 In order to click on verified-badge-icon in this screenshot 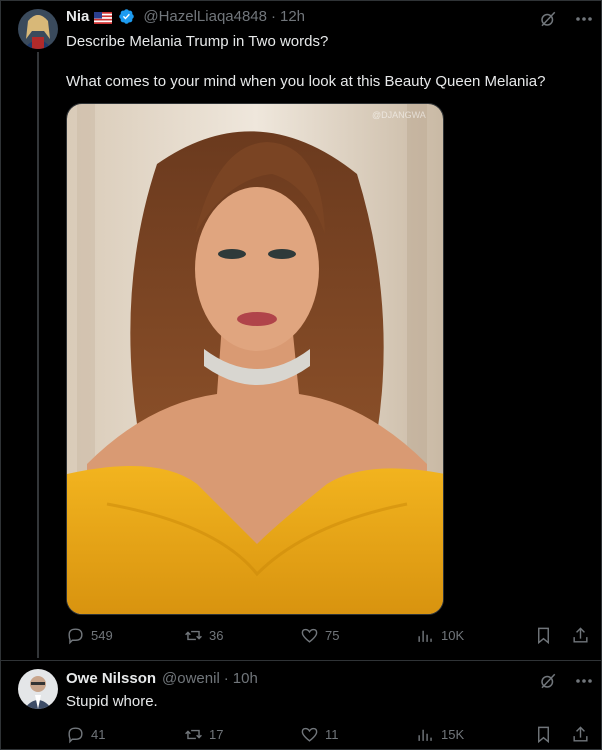, I will do `click(126, 16)`.